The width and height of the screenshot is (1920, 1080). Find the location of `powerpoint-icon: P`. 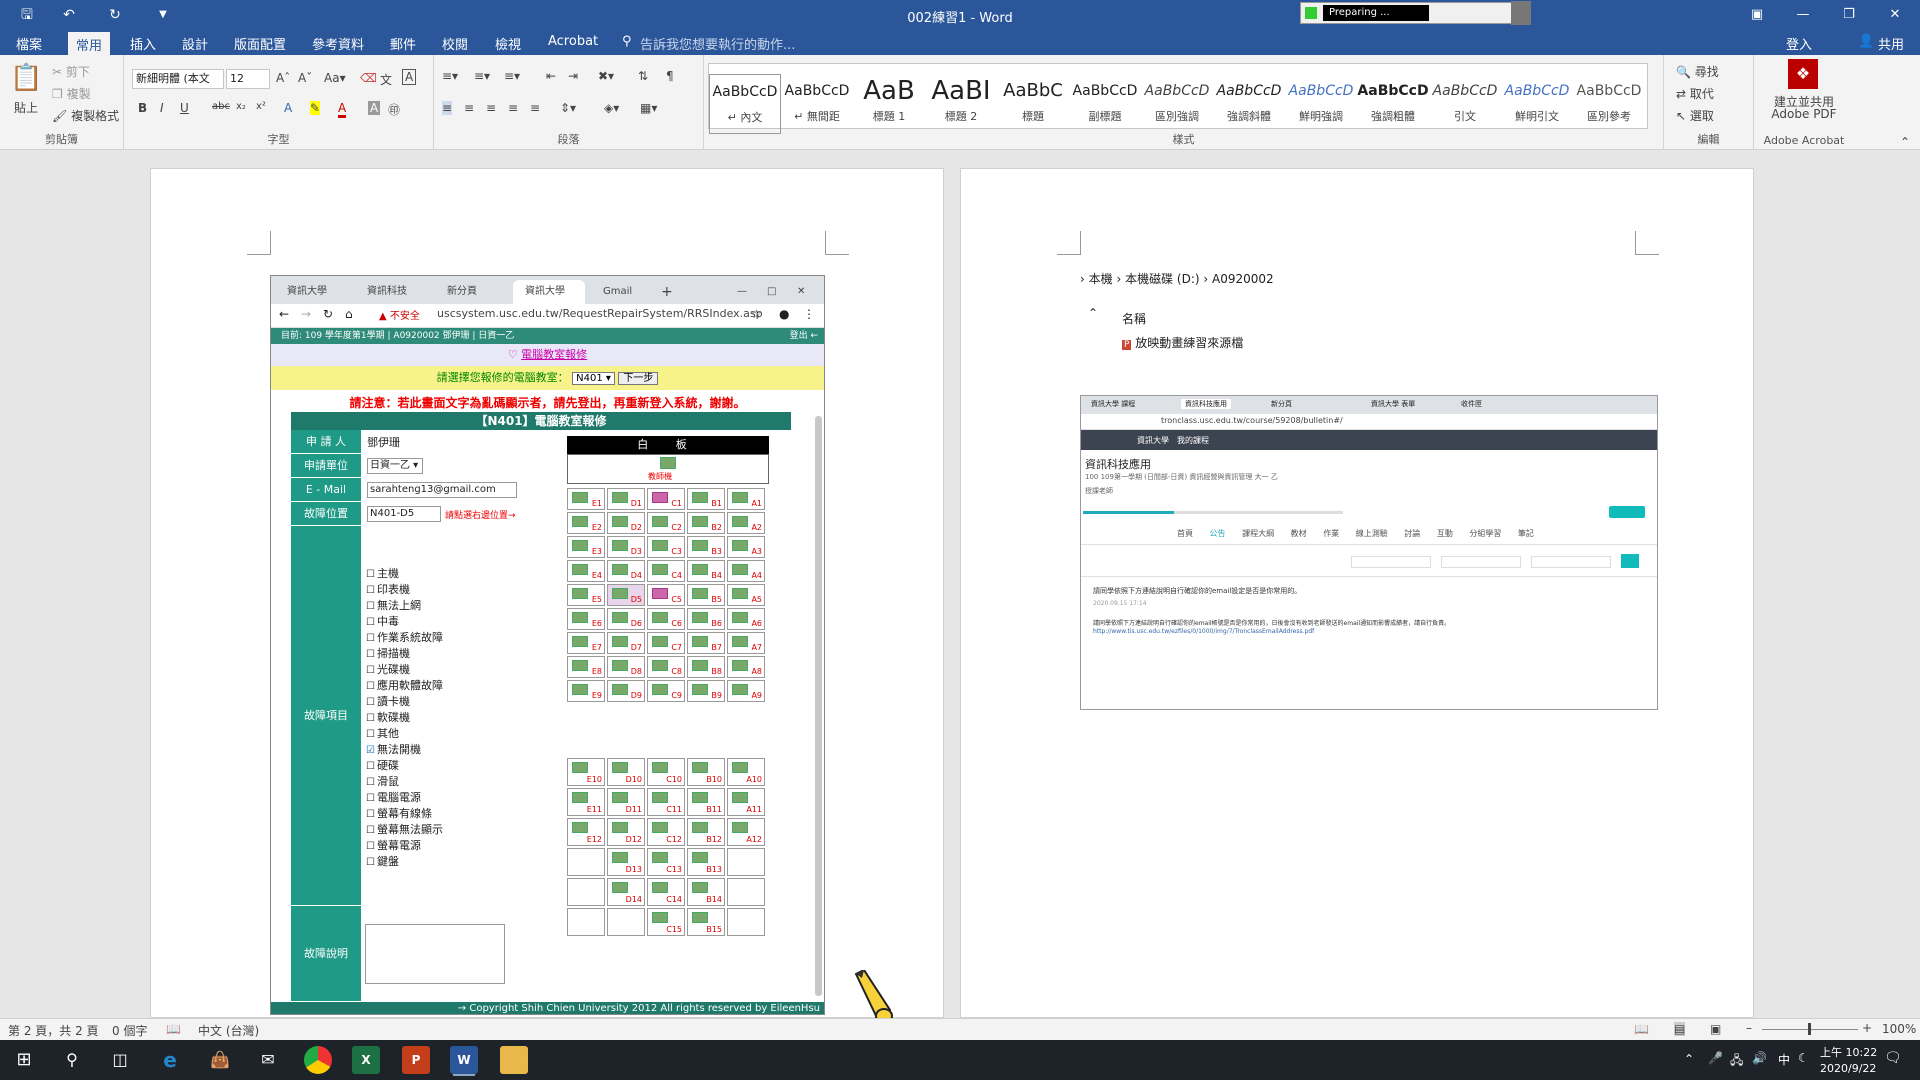

powerpoint-icon: P is located at coordinates (416, 1060).